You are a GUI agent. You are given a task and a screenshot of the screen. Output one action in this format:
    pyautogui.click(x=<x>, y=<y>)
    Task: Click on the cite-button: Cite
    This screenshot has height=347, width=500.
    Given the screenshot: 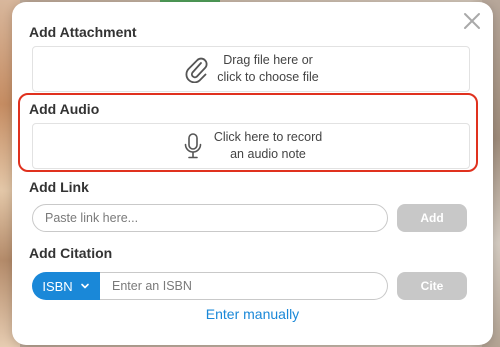 What is the action you would take?
    pyautogui.click(x=432, y=286)
    